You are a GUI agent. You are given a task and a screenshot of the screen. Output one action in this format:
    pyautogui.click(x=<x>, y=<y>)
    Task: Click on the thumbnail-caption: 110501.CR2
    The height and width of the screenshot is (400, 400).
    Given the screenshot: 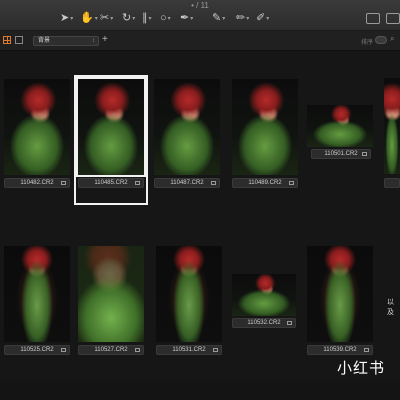 What is the action you would take?
    pyautogui.click(x=341, y=154)
    